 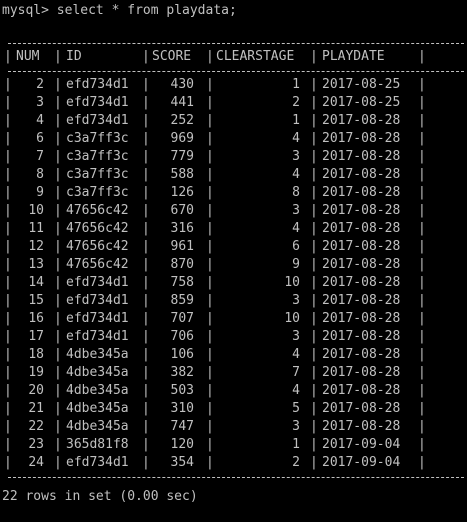 I want to click on cell-score: 126, so click(x=182, y=192).